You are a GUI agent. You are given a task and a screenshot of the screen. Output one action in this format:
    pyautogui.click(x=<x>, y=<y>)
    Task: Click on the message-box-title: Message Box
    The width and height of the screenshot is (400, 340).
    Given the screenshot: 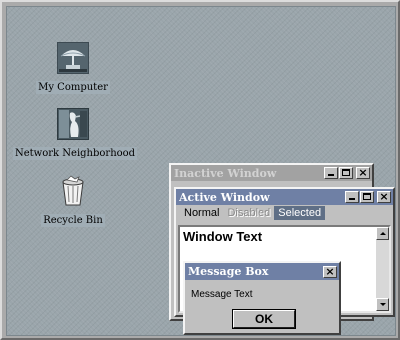 What is the action you would take?
    pyautogui.click(x=228, y=271)
    